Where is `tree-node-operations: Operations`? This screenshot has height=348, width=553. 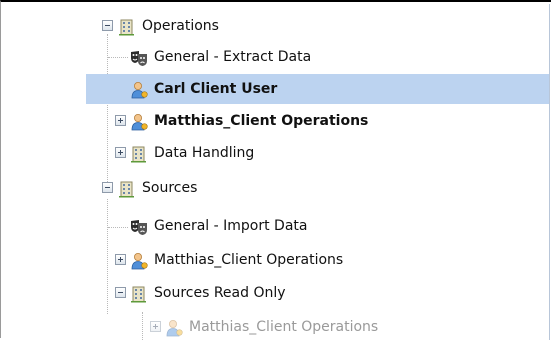 tree-node-operations: Operations is located at coordinates (317, 26).